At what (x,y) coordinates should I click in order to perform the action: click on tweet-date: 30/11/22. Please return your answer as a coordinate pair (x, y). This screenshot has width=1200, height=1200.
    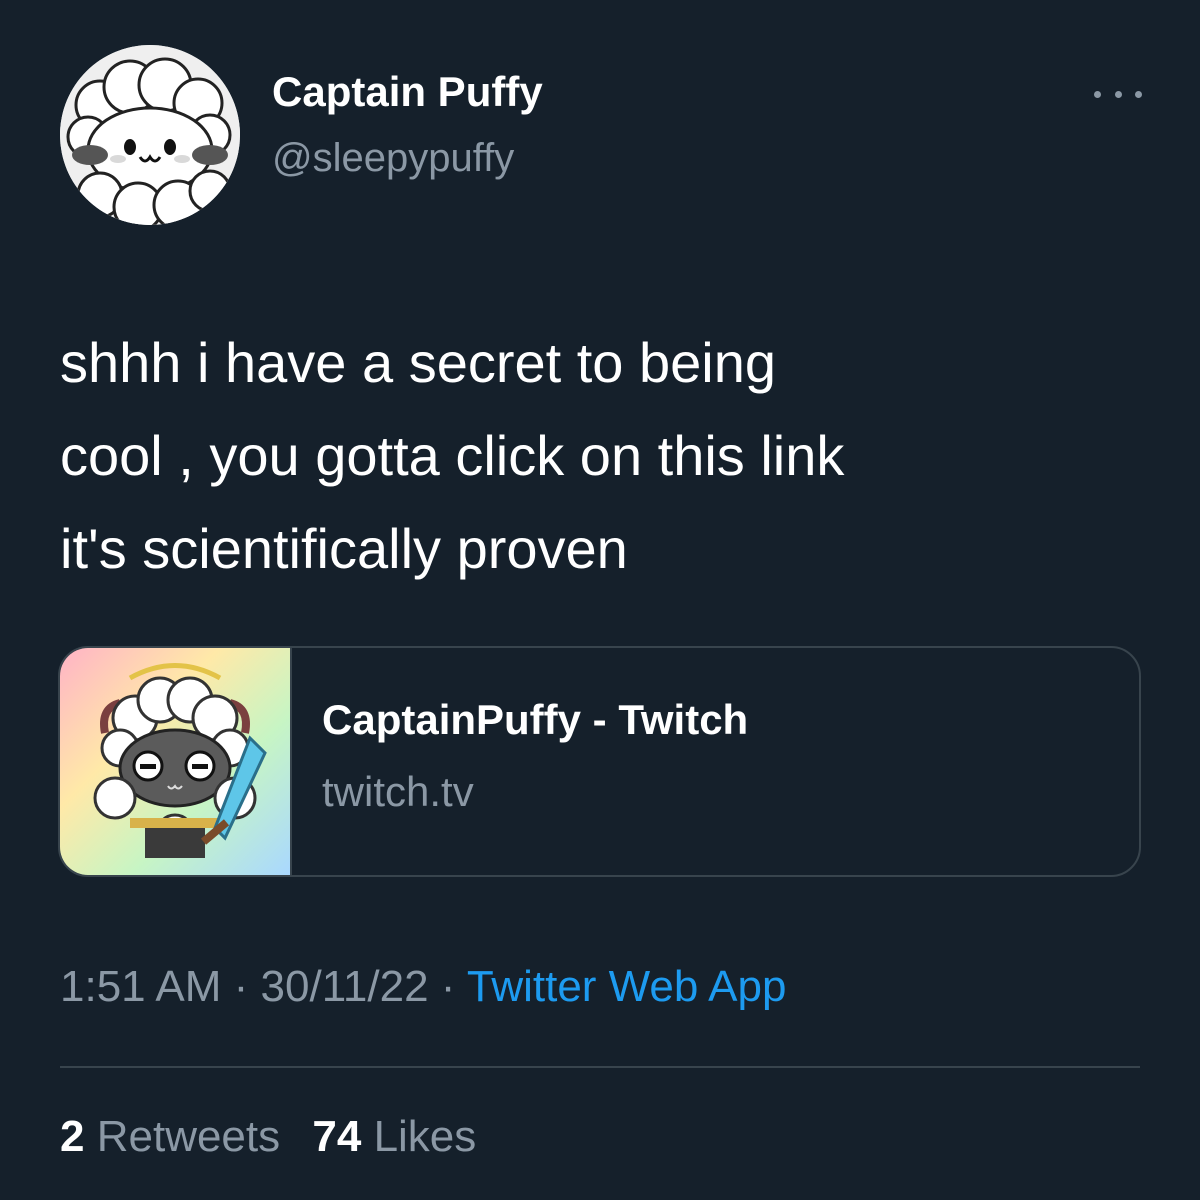
    Looking at the image, I should click on (345, 986).